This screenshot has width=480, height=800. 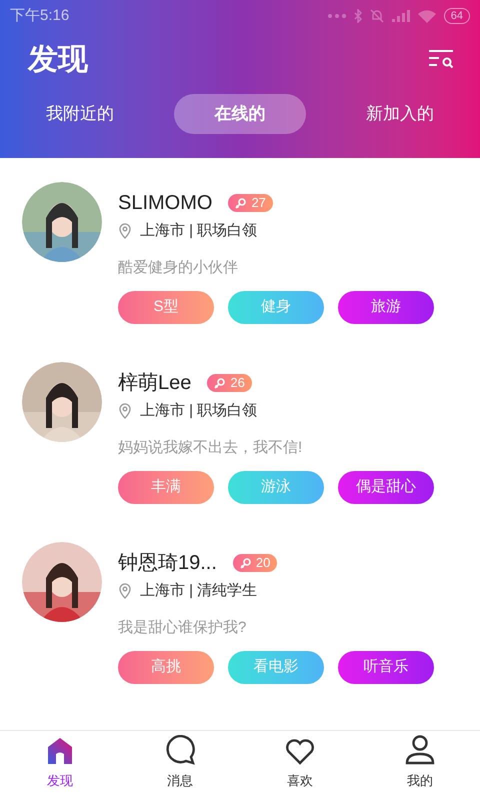 I want to click on interest-tag: 看电影, so click(x=276, y=667).